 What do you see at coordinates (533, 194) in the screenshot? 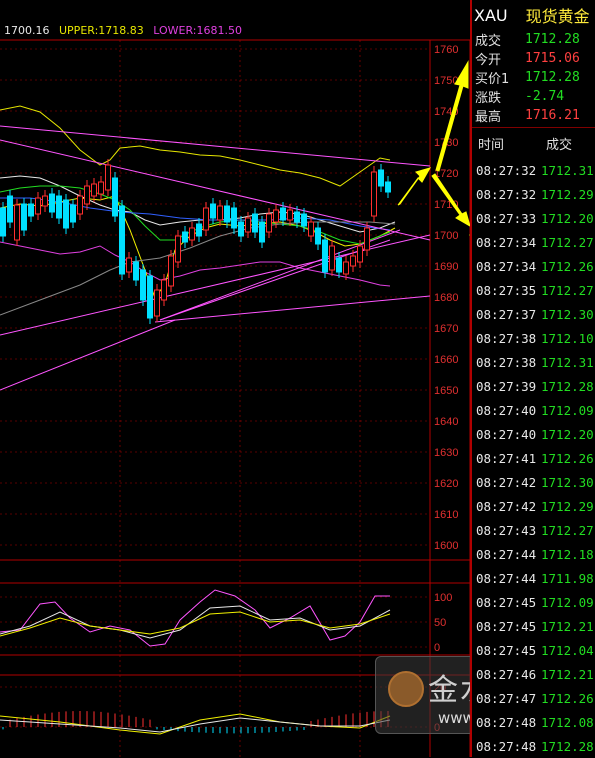
I see `tick-row: 08:27:32 1712.29` at bounding box center [533, 194].